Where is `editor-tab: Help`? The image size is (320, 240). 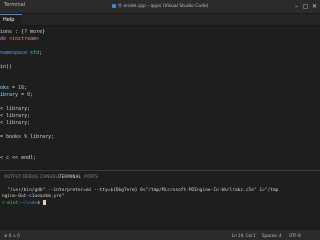 editor-tab: Help is located at coordinates (11, 20).